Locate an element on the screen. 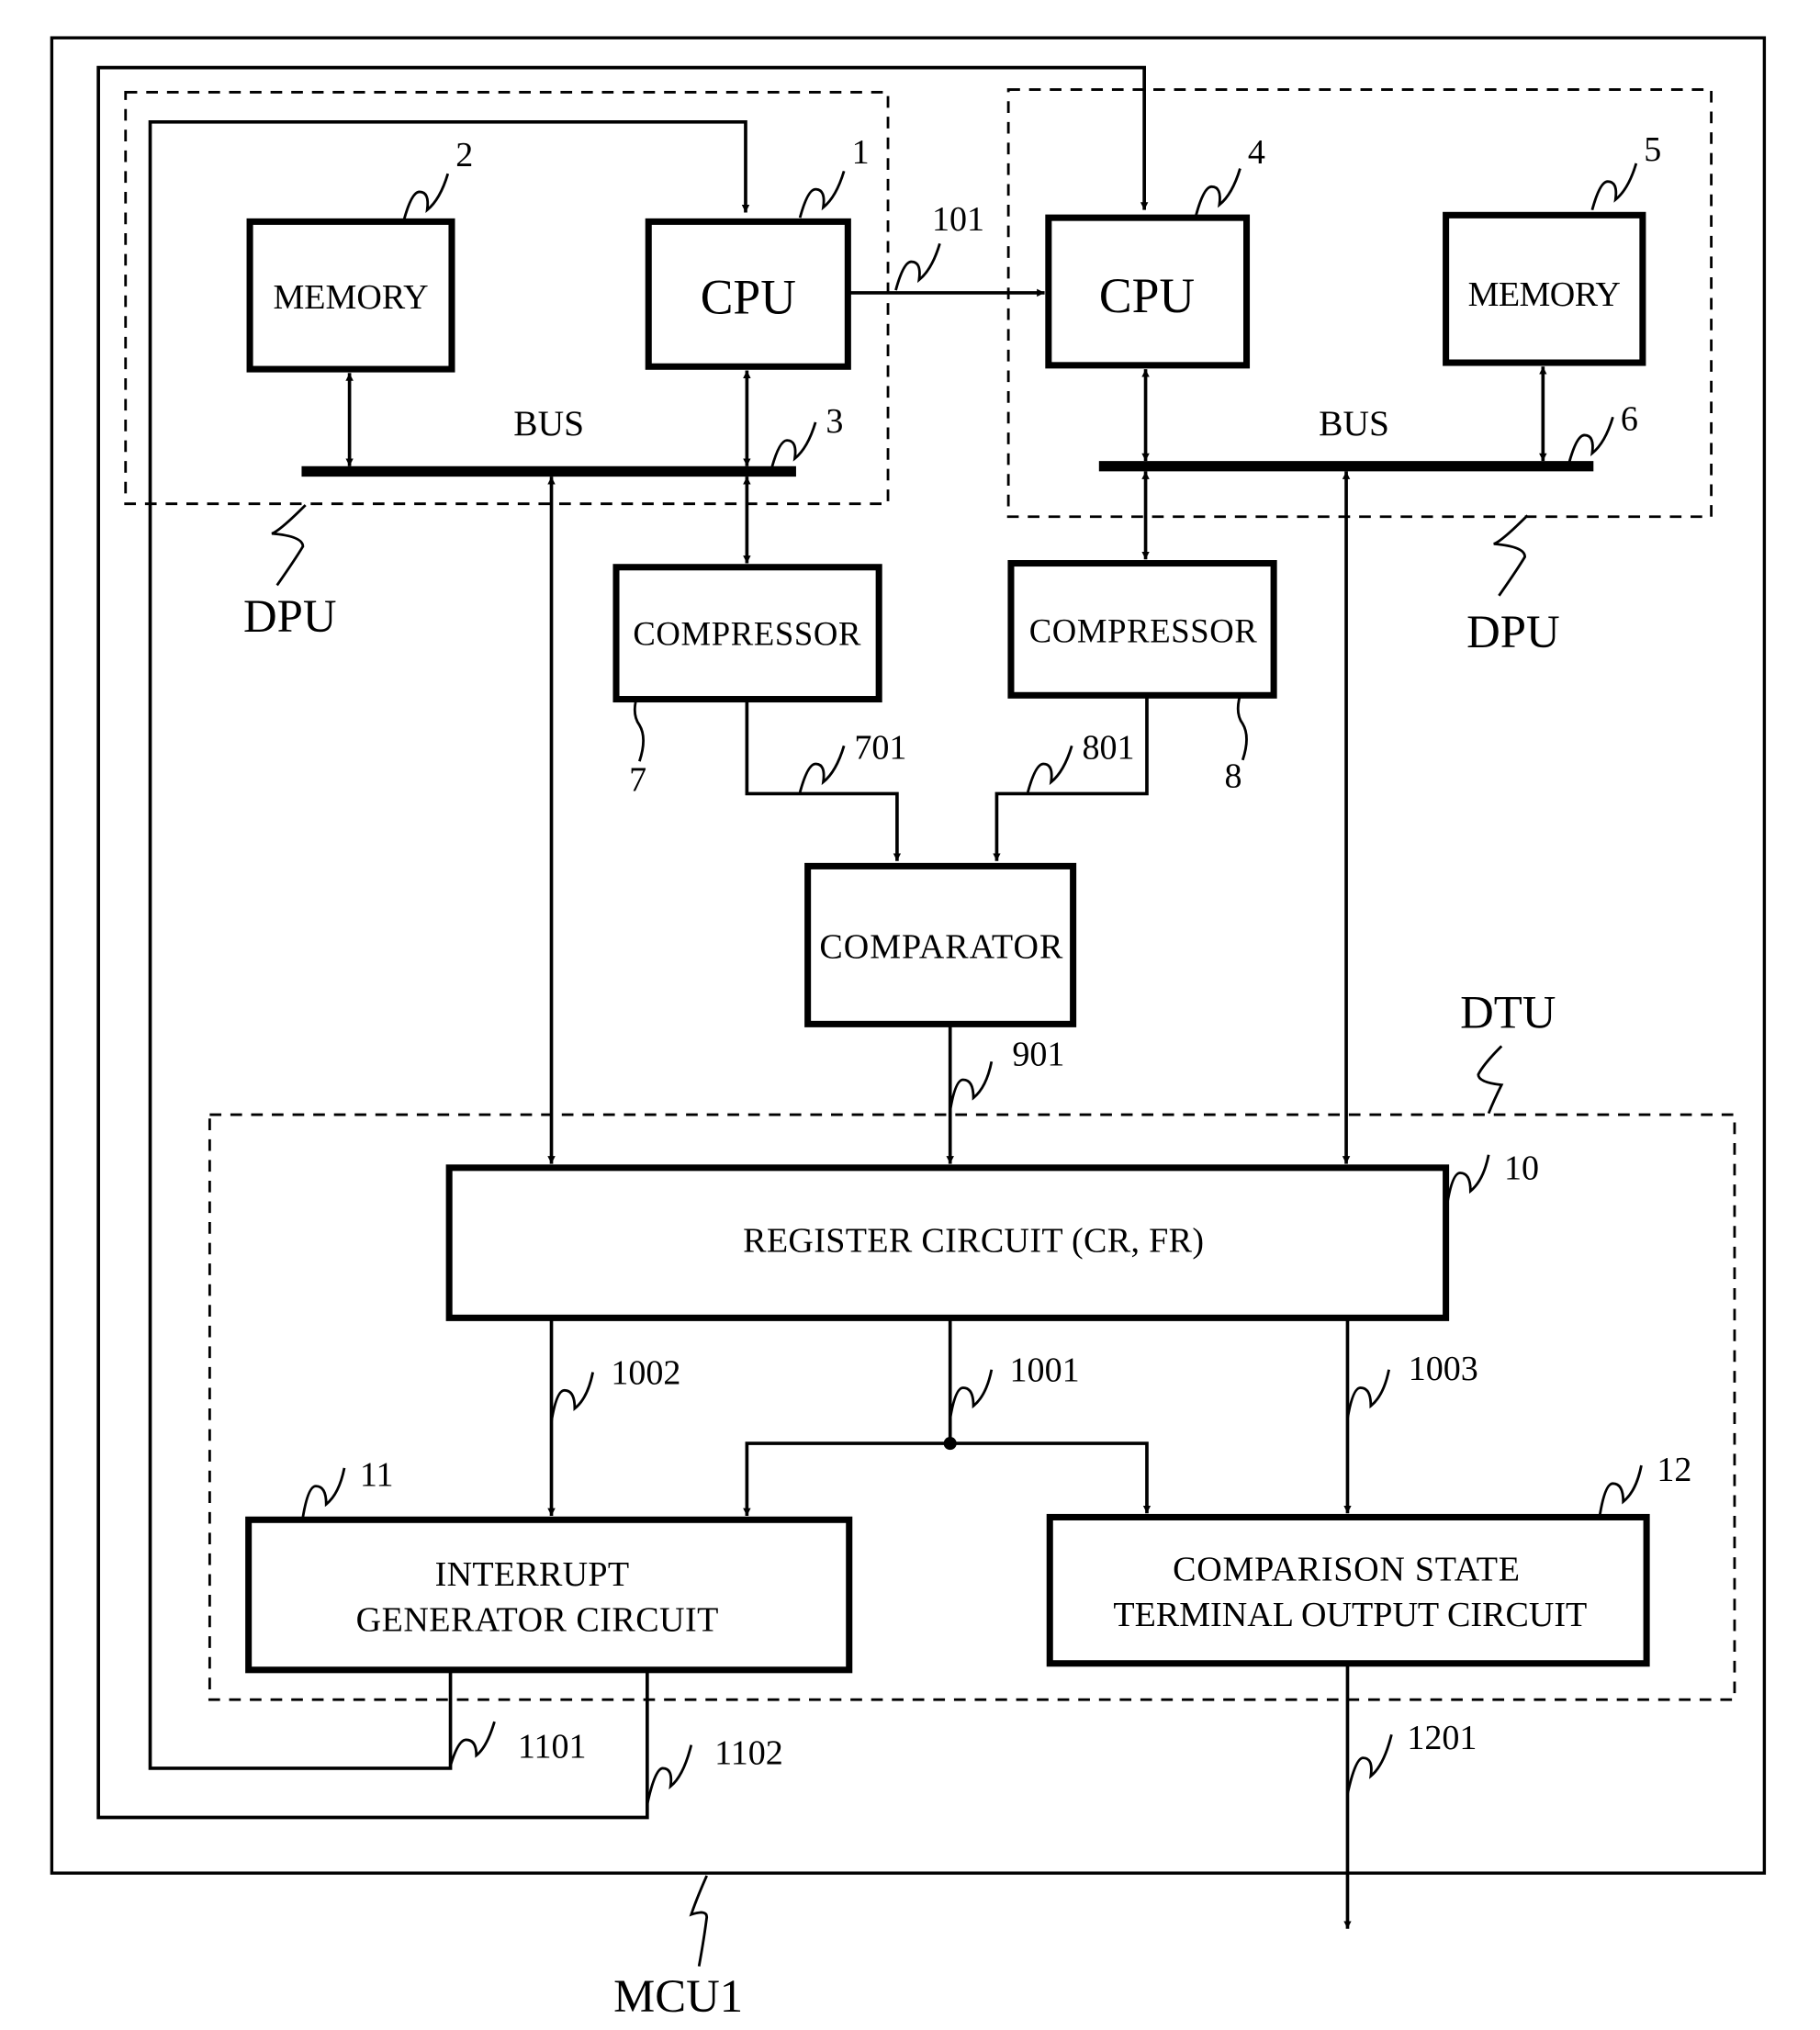 This screenshot has width=1820, height=2030. ref-2: 2 is located at coordinates (464, 155).